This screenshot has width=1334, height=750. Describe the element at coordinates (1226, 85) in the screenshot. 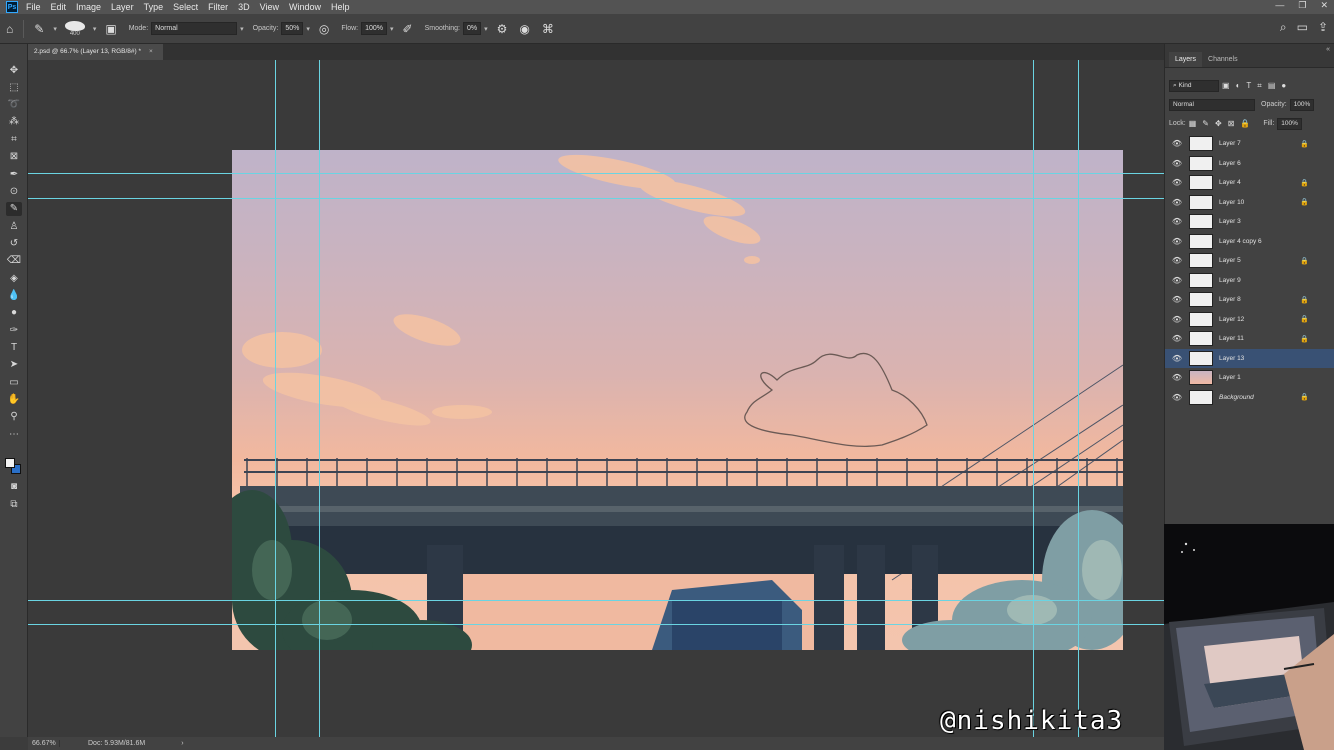

I see `filter-pixel-icon: ▣` at that location.